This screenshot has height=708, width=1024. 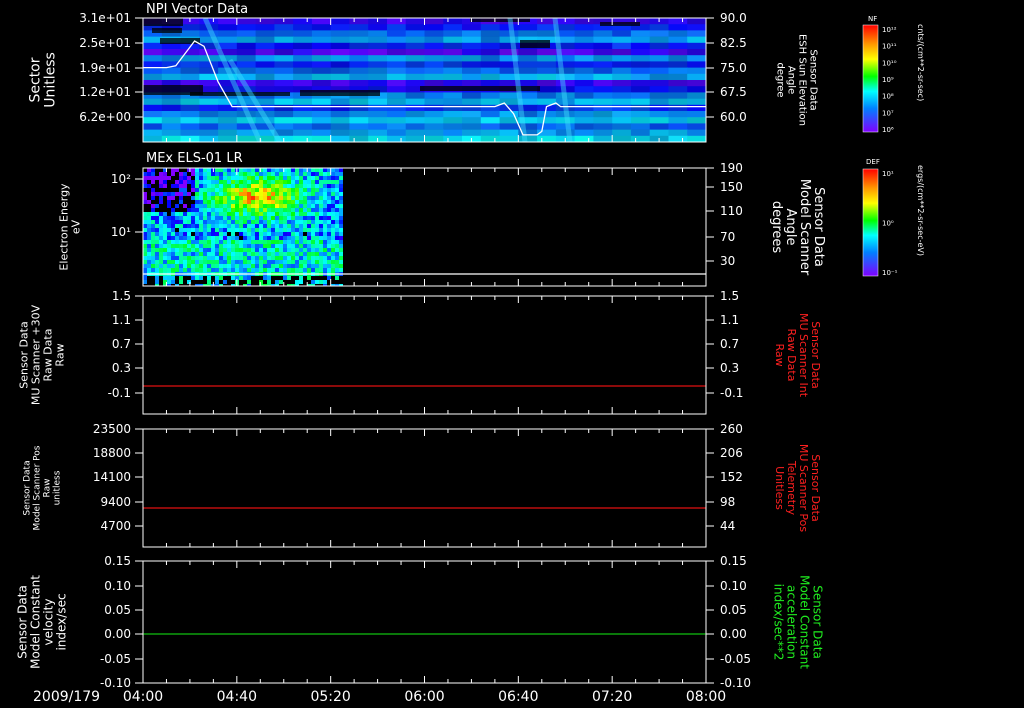 I want to click on right-tick-label: 1.5, so click(x=729, y=296).